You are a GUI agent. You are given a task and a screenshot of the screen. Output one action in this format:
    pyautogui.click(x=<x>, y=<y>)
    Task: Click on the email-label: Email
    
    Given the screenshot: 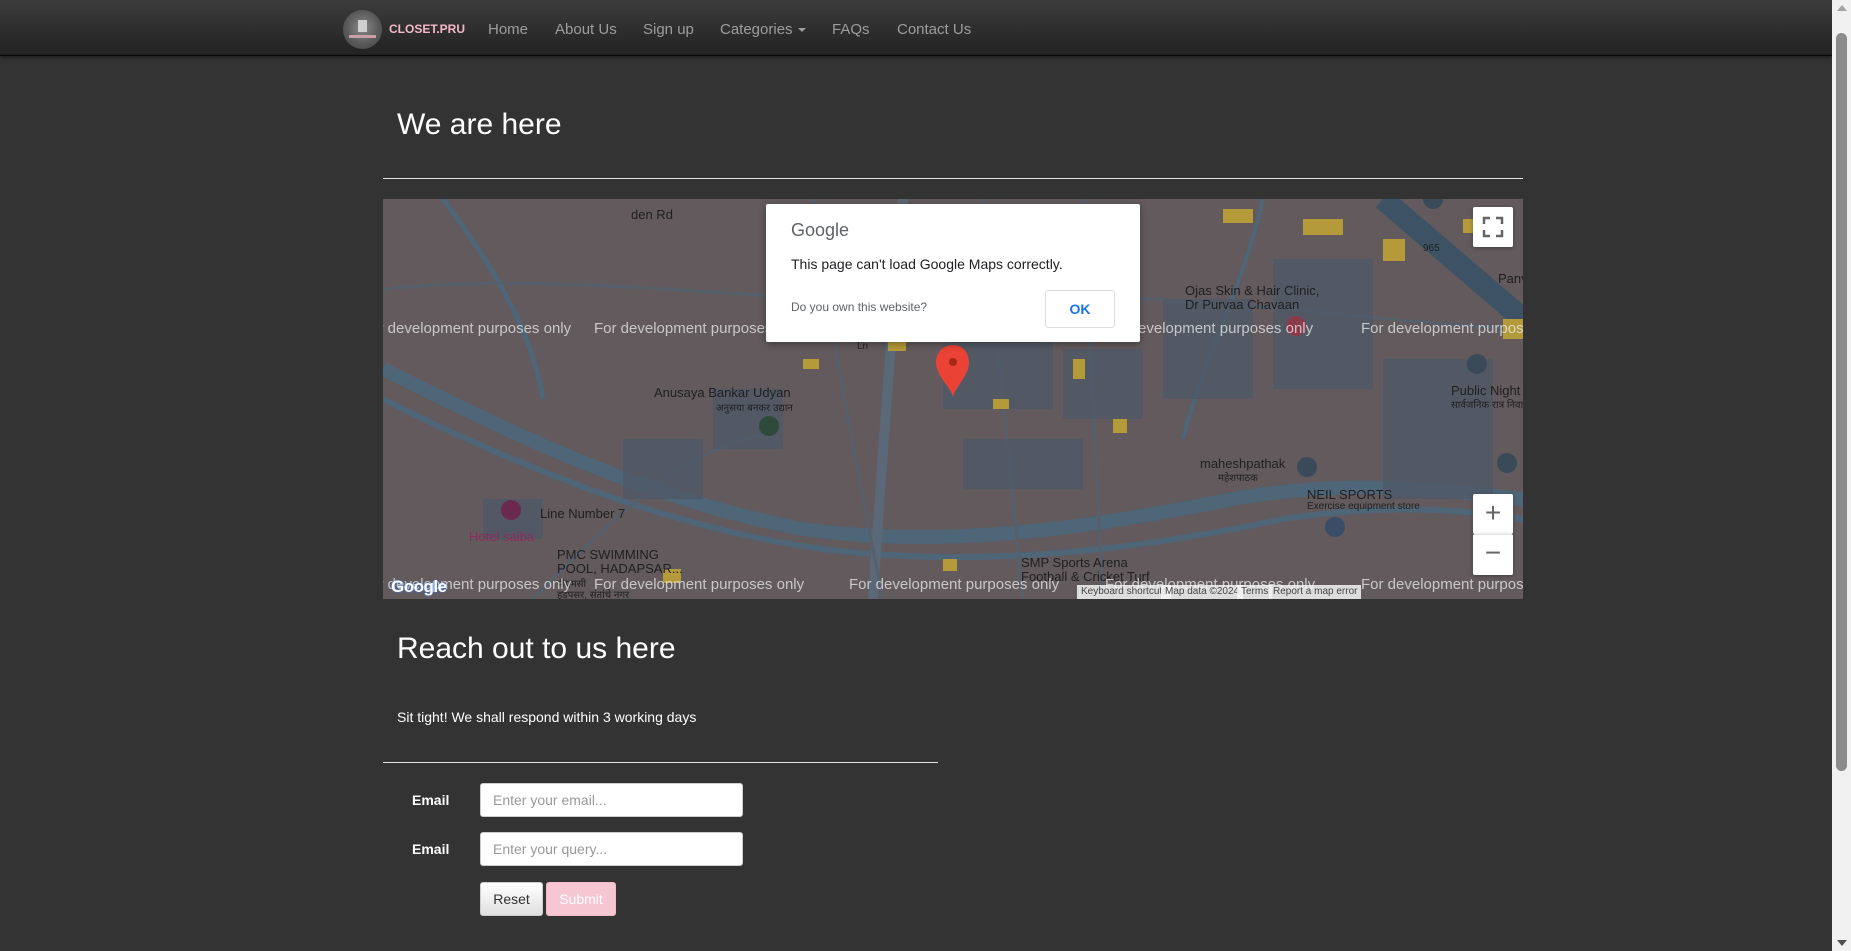 What is the action you would take?
    pyautogui.click(x=431, y=800)
    